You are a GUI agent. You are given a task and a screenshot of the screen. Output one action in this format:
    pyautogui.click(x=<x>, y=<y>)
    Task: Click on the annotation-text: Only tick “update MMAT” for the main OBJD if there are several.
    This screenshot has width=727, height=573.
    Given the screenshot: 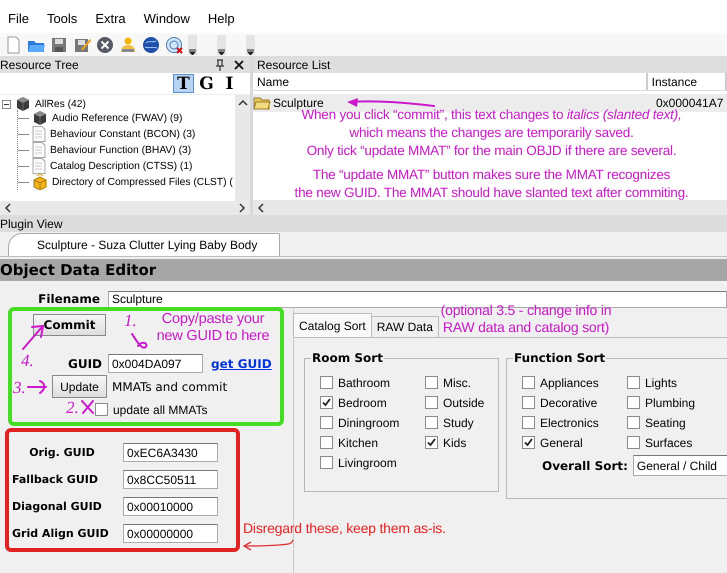 What is the action you would take?
    pyautogui.click(x=492, y=150)
    